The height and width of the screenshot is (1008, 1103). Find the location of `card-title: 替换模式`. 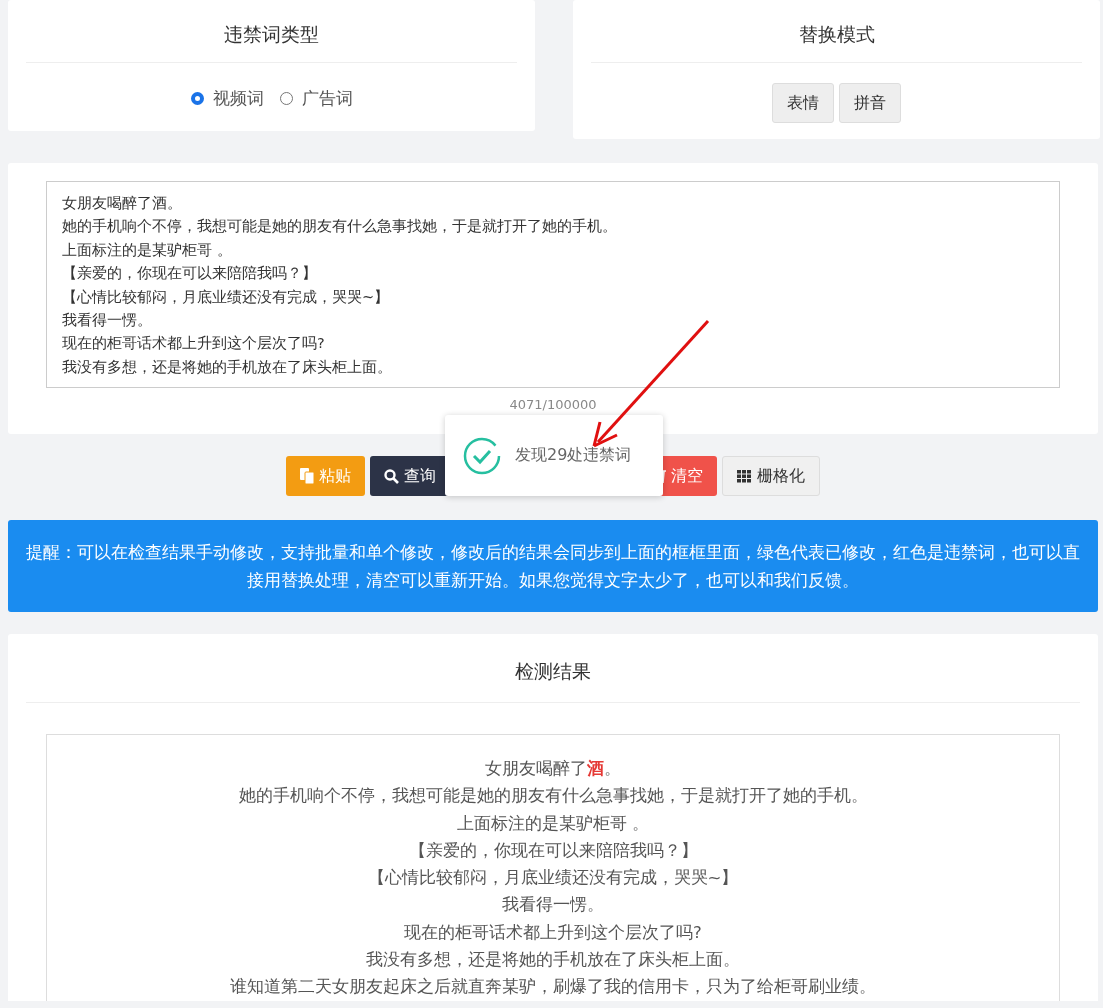

card-title: 替换模式 is located at coordinates (836, 31).